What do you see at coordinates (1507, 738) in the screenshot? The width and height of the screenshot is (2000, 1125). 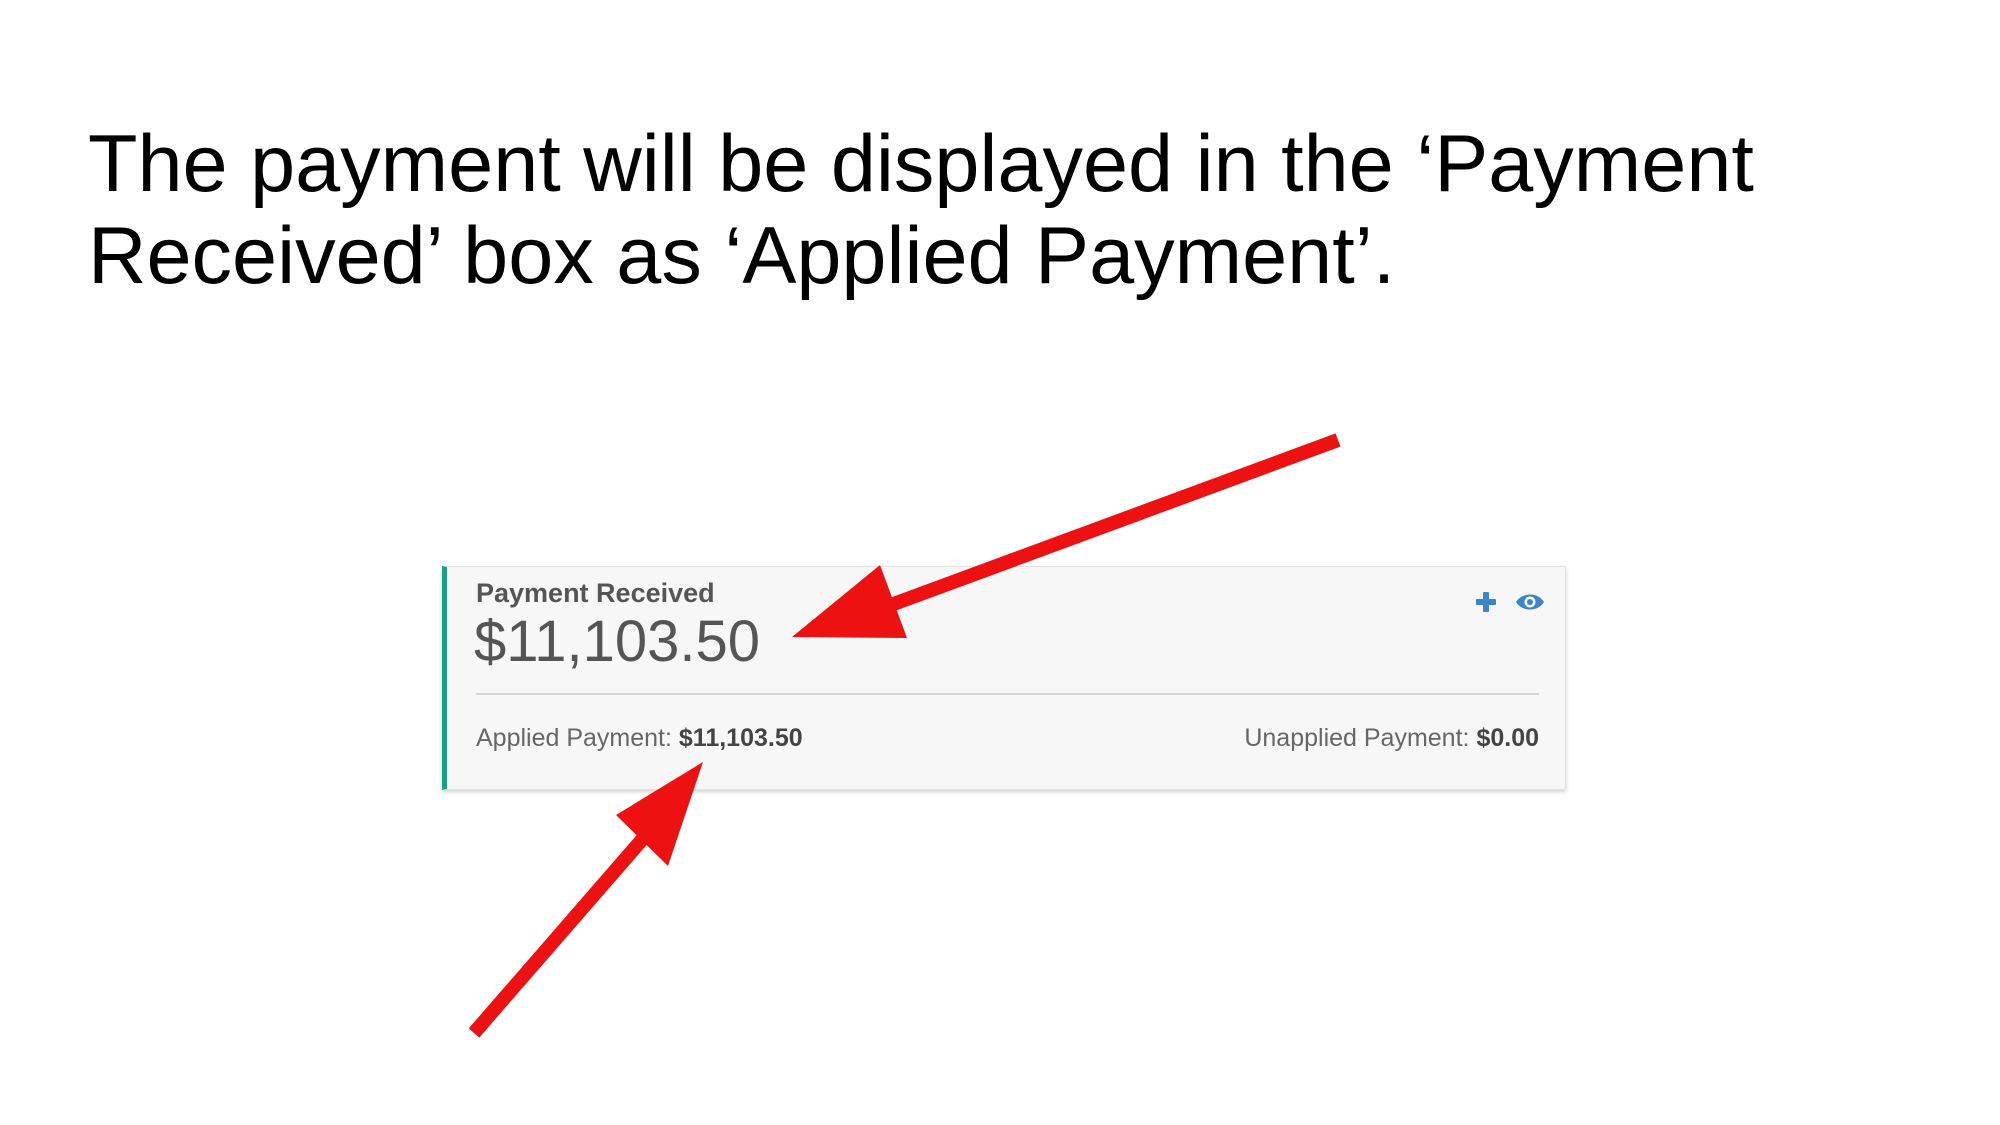 I see `unapplied-payment-value: $0.00` at bounding box center [1507, 738].